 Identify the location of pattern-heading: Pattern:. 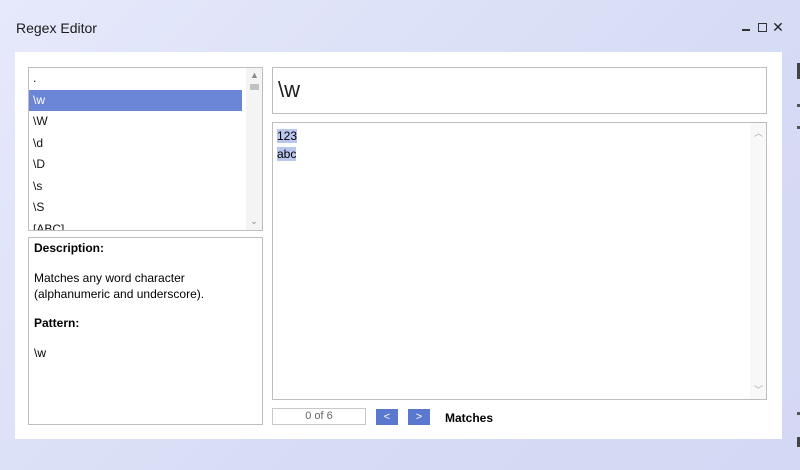
(57, 323).